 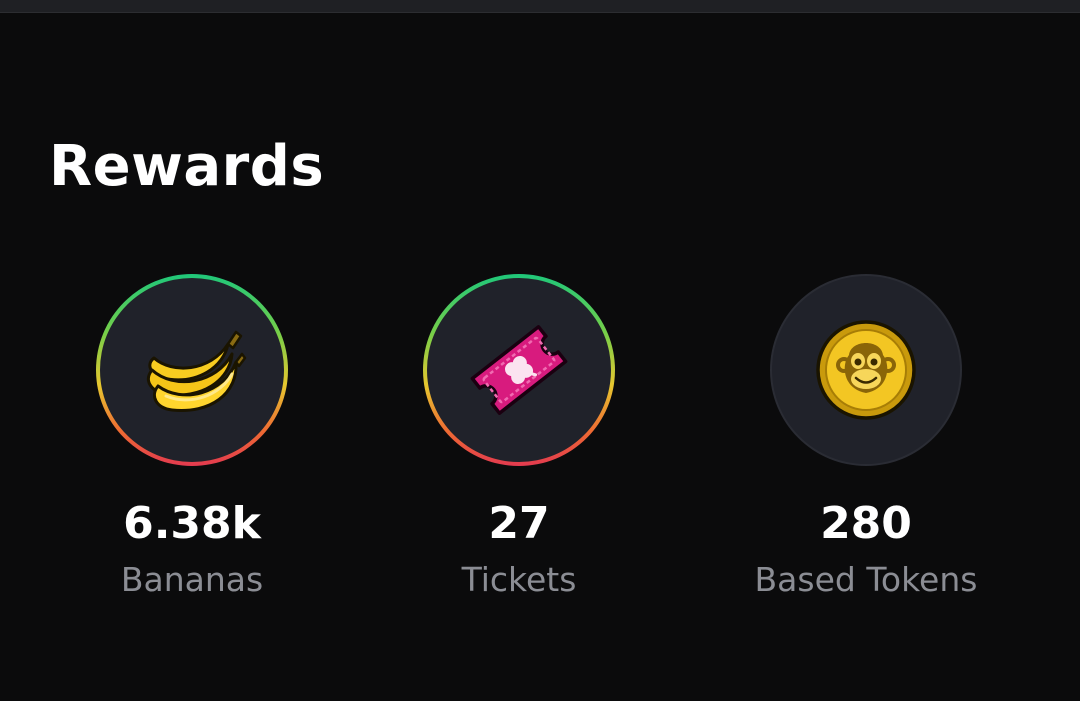 I want to click on token-coin-icon, so click(x=866, y=370).